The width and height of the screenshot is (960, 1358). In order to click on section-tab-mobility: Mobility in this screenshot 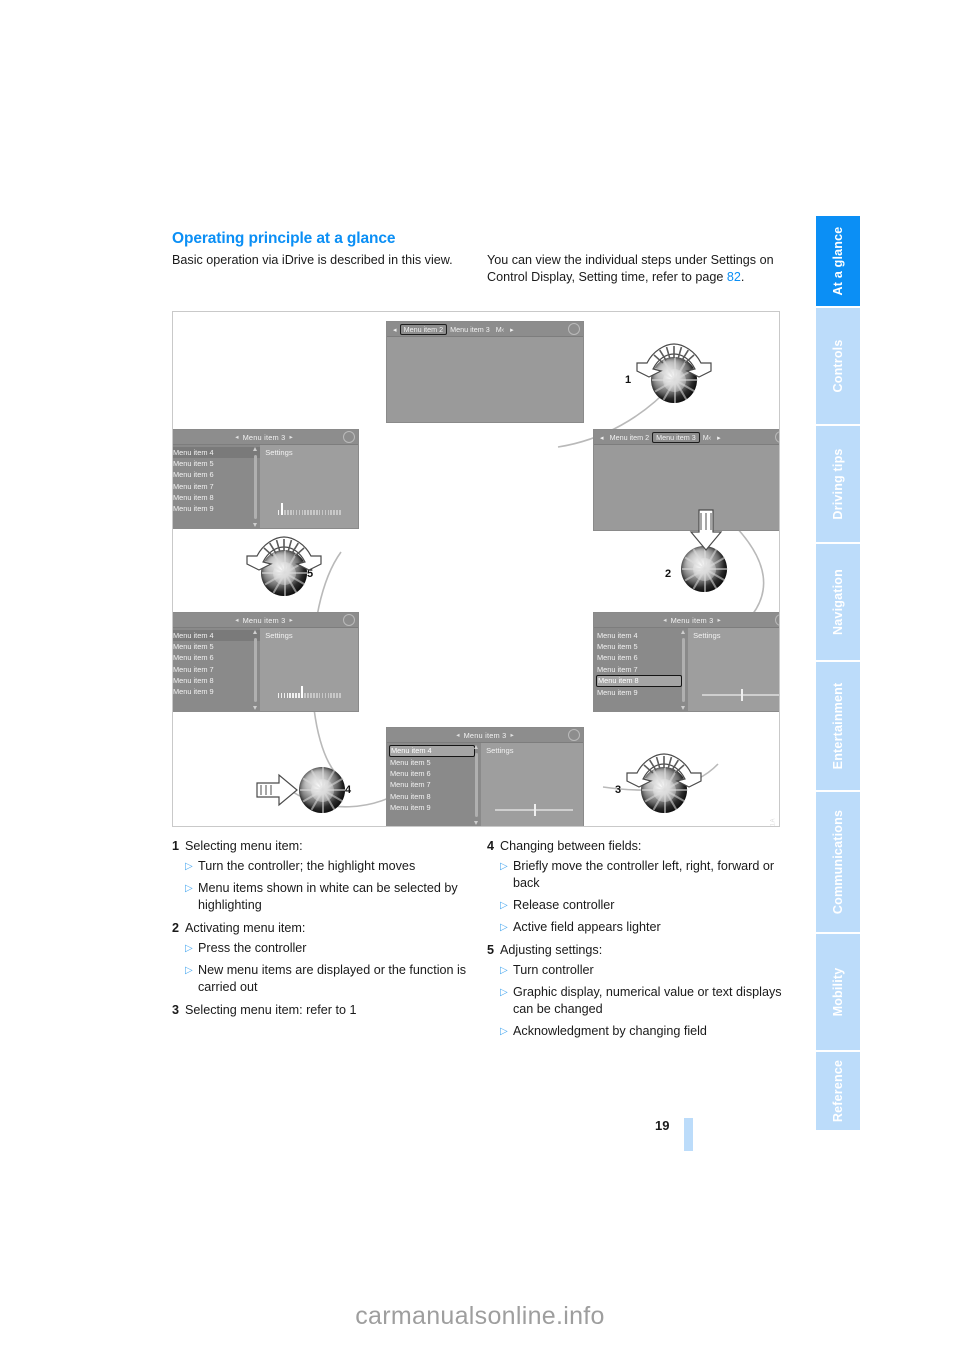, I will do `click(838, 992)`.